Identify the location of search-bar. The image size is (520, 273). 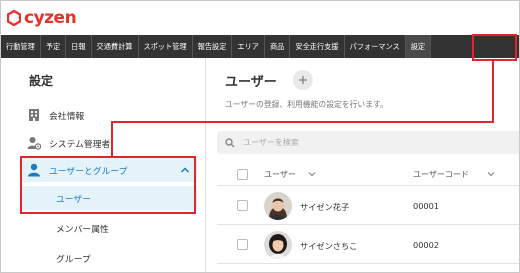
(368, 142).